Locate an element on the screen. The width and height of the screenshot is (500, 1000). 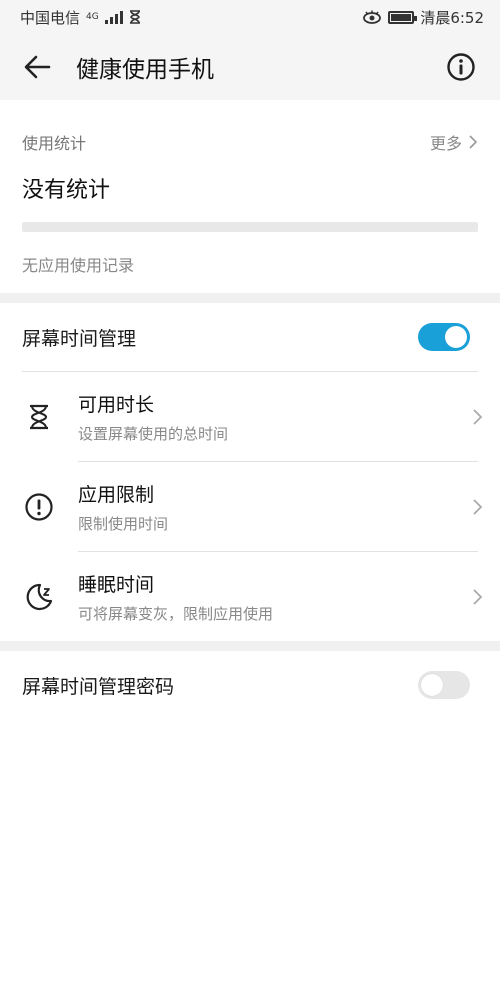
usage-stats-note: 无应用使用记录 is located at coordinates (78, 265).